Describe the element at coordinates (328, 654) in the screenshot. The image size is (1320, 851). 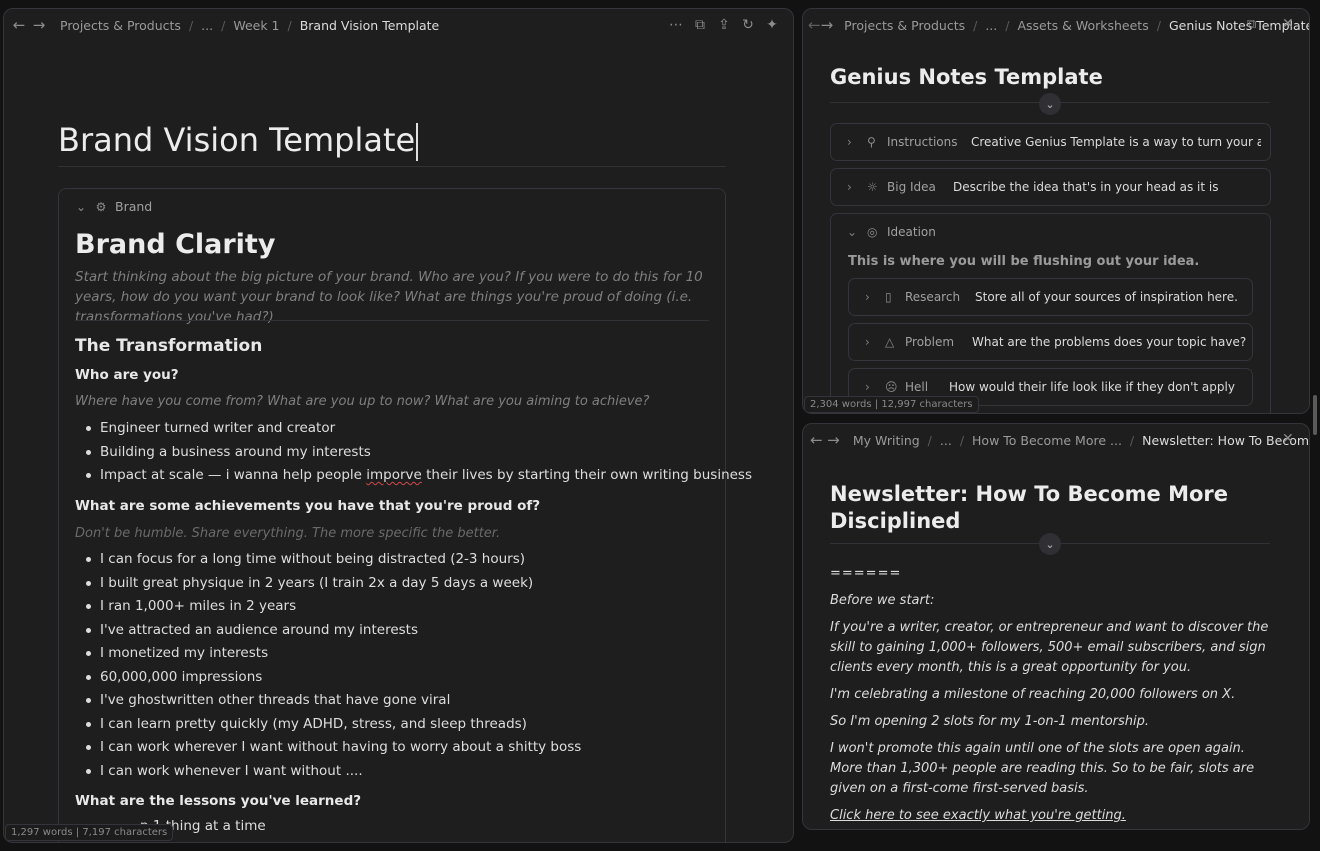
I see `list-item: I monetized my interests` at that location.